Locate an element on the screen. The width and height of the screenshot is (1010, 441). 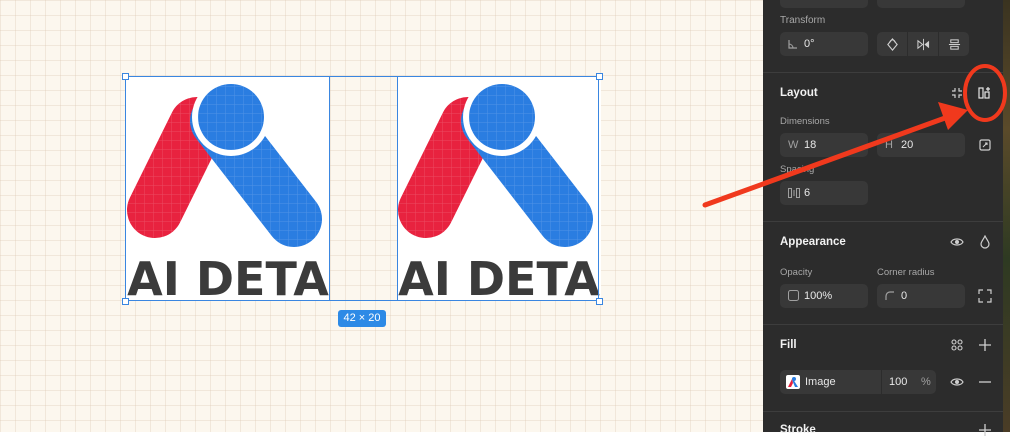
selection-size-badge: 42 × 20 is located at coordinates (362, 318).